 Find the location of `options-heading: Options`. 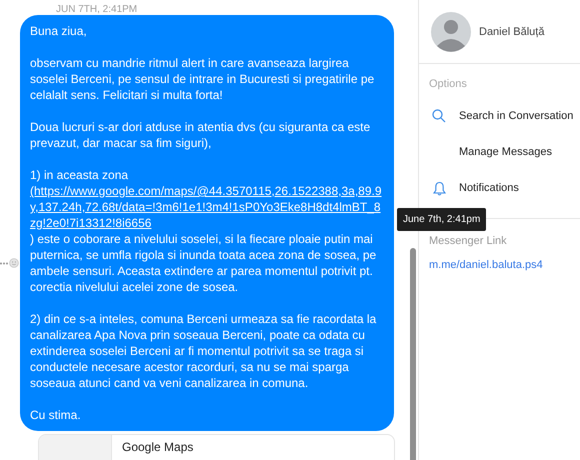

options-heading: Options is located at coordinates (448, 83).